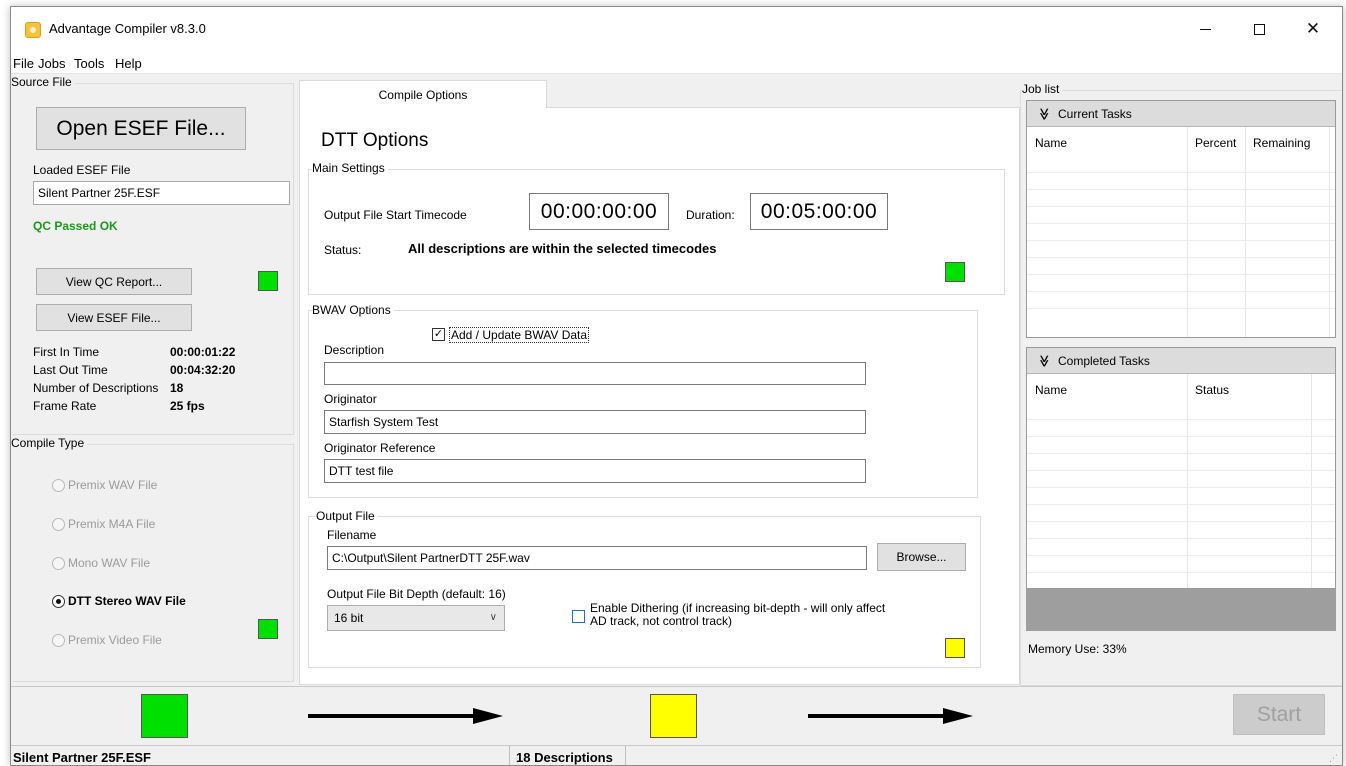  What do you see at coordinates (115, 640) in the screenshot?
I see `radio-label: Premix Video File` at bounding box center [115, 640].